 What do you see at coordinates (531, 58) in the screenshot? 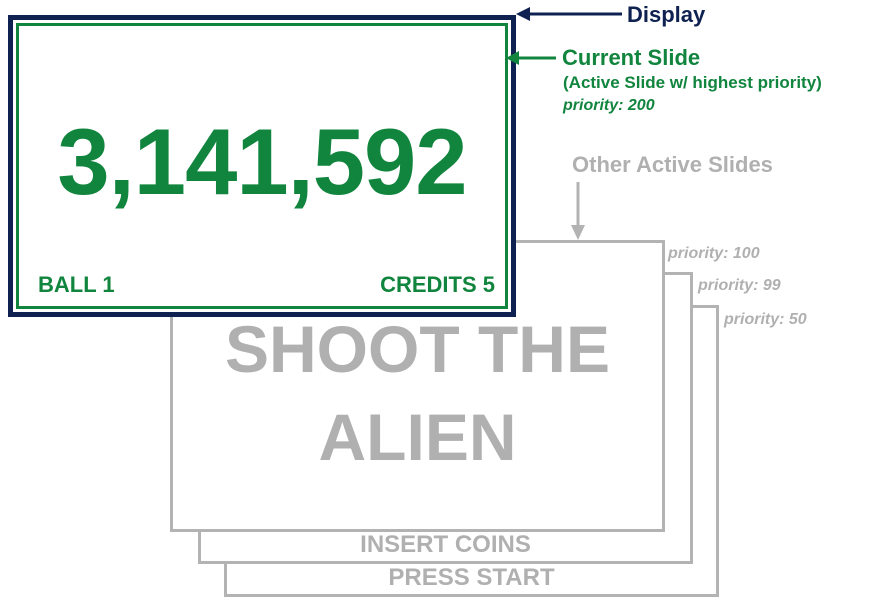
I see `current-slide-arrow` at bounding box center [531, 58].